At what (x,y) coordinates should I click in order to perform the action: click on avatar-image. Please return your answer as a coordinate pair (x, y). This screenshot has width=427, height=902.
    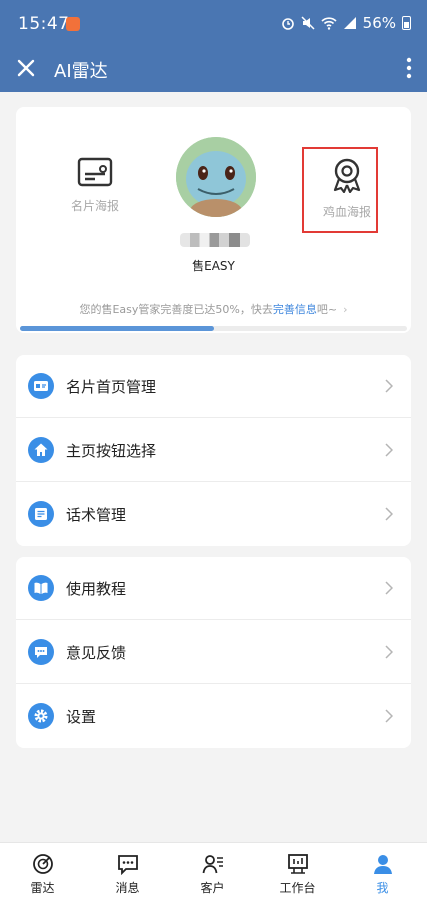
    Looking at the image, I should click on (216, 177).